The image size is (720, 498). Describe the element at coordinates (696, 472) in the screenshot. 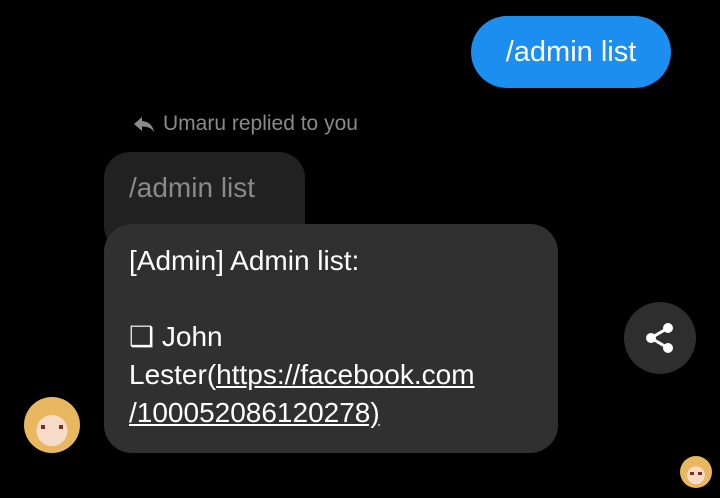

I see `read-receipt-avatar` at that location.